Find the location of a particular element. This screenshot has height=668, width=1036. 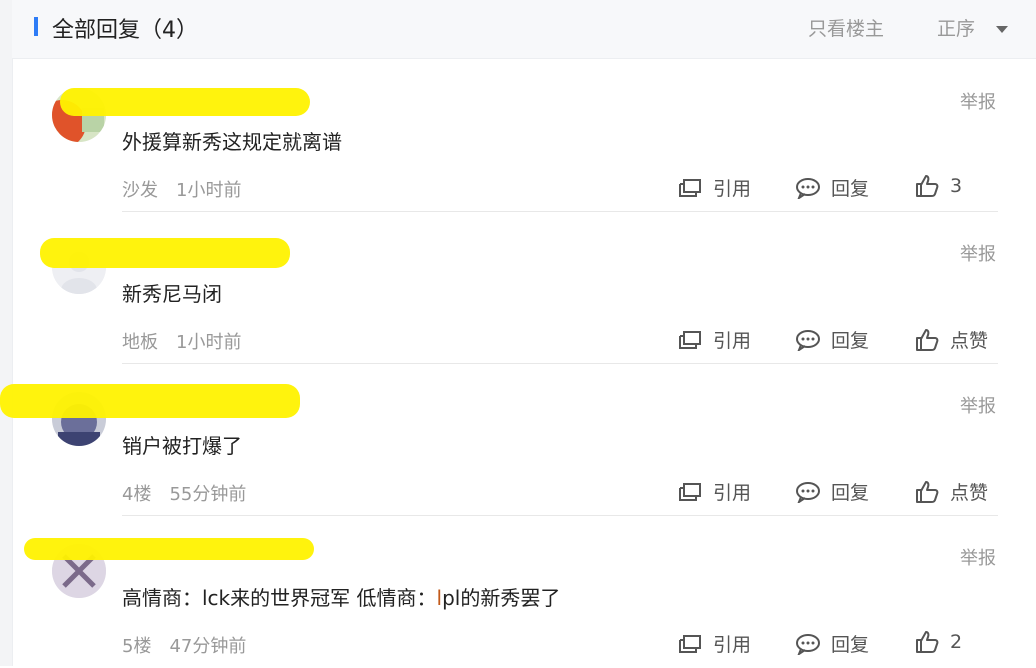

floor-label: 5楼 is located at coordinates (137, 646).